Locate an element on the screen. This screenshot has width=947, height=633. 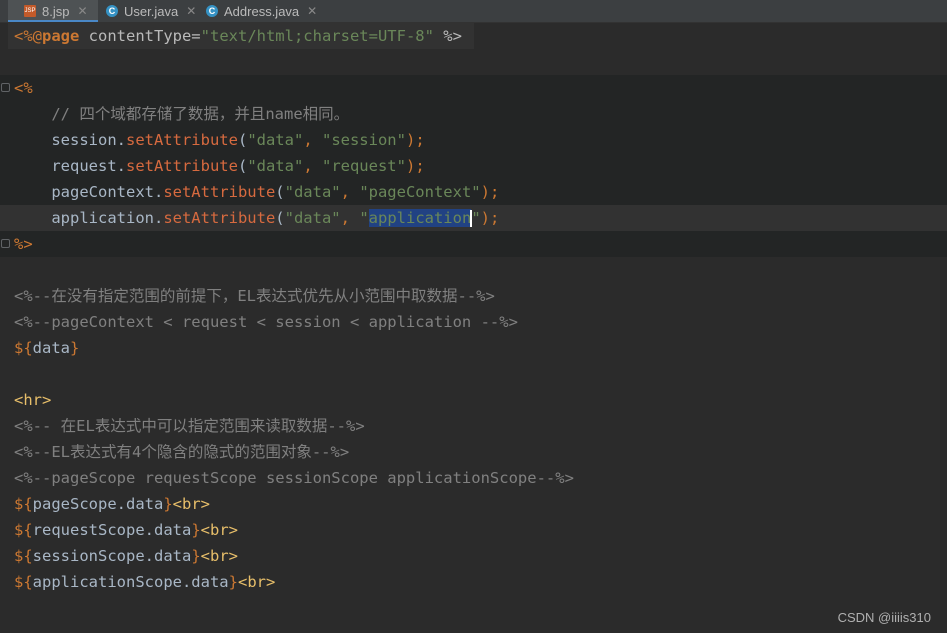
tab-label: Address.java is located at coordinates (262, 11).